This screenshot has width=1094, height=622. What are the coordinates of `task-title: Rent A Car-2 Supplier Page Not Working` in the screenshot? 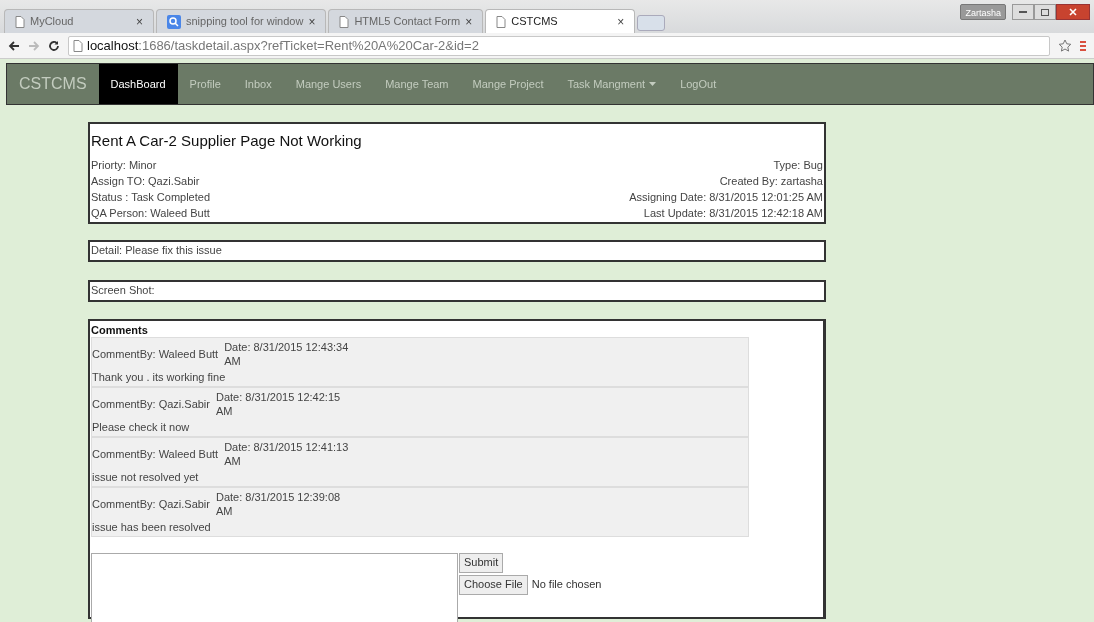 It's located at (227, 141).